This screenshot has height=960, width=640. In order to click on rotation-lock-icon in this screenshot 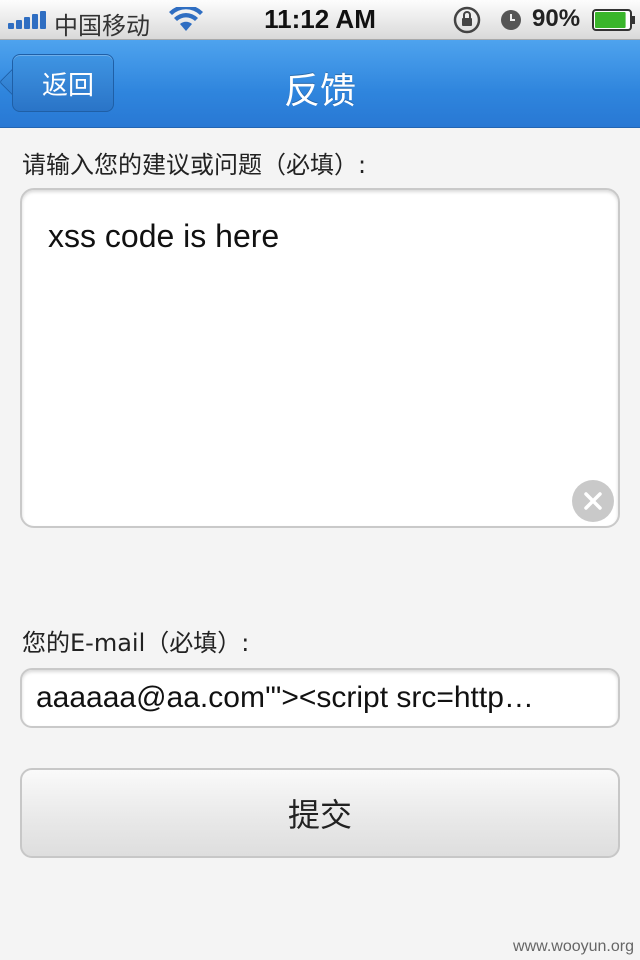, I will do `click(467, 20)`.